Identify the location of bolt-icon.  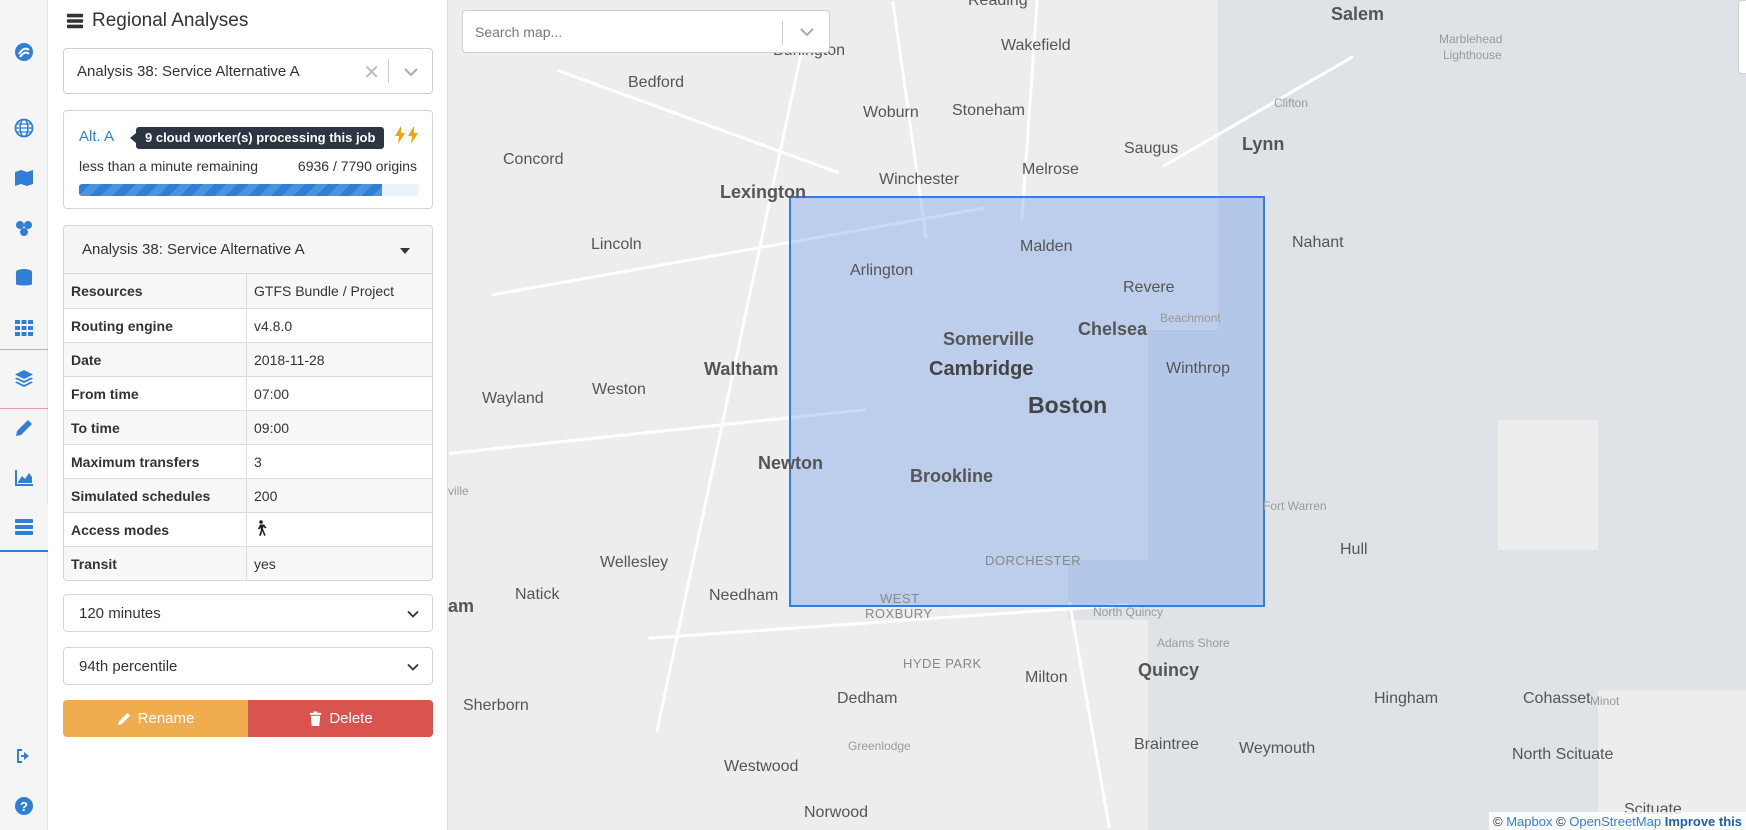
(400, 135).